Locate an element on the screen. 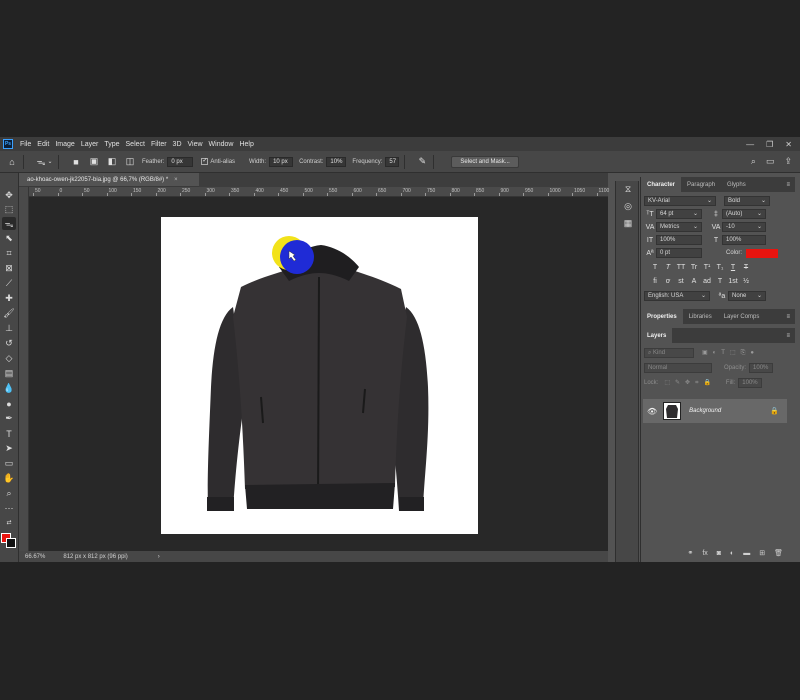  healing-brush-tool-icon: ✚ is located at coordinates (9, 298).